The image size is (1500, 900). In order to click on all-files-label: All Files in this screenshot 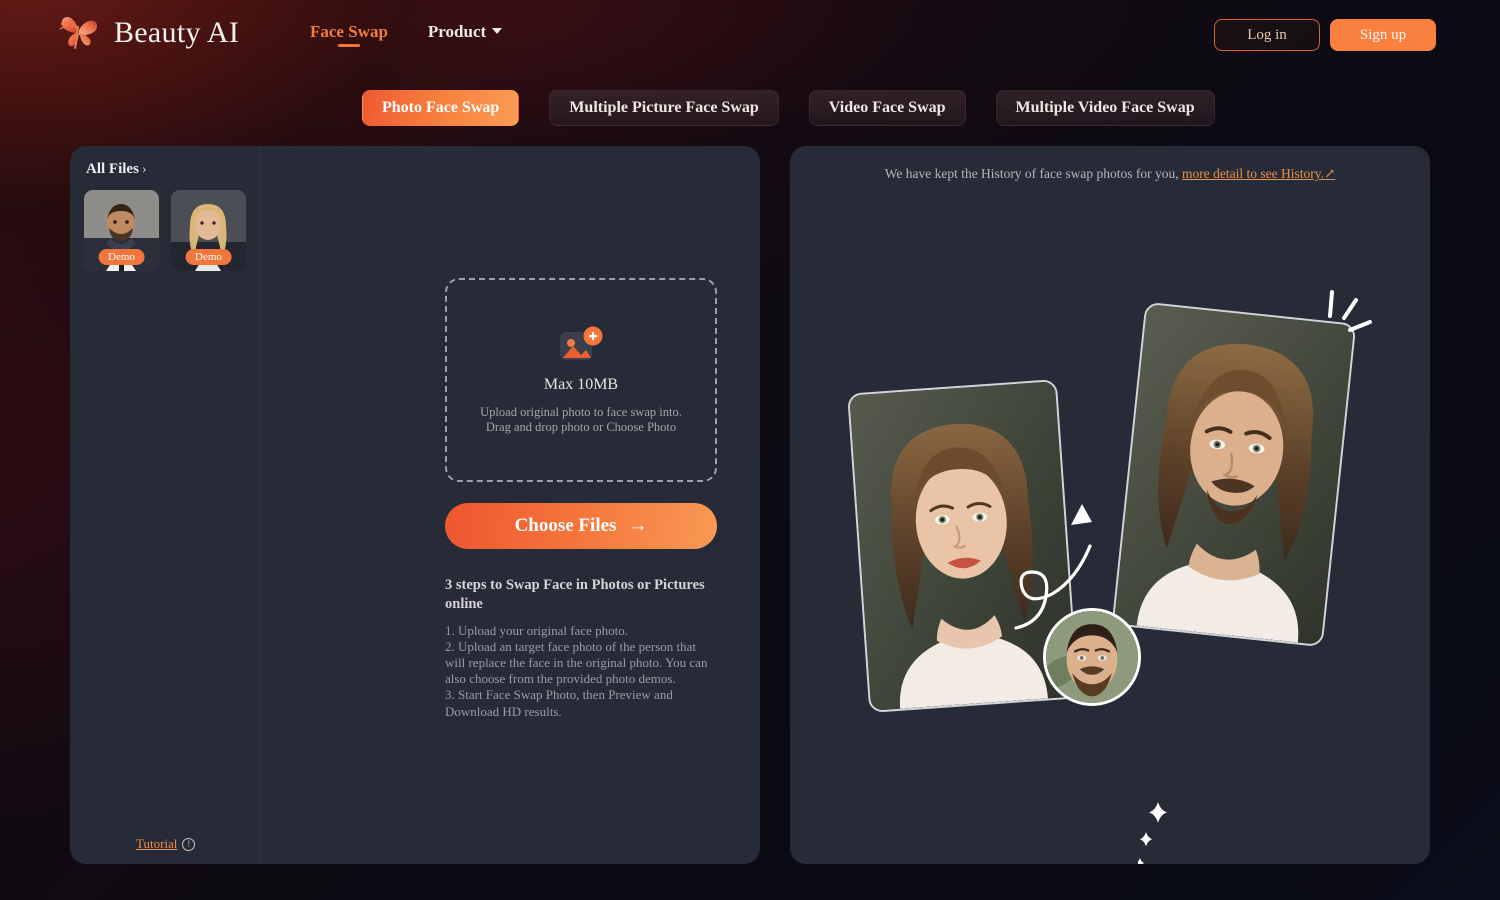, I will do `click(112, 169)`.